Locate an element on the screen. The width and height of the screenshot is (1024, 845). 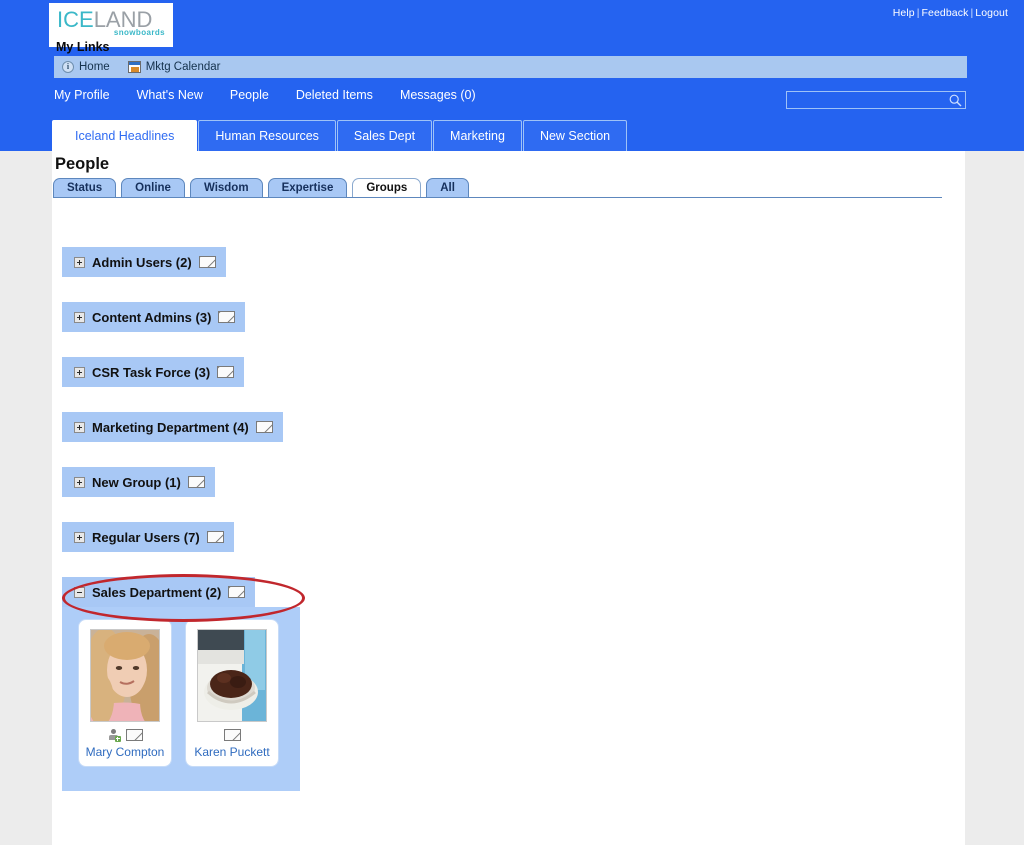
search-icon is located at coordinates (955, 100).